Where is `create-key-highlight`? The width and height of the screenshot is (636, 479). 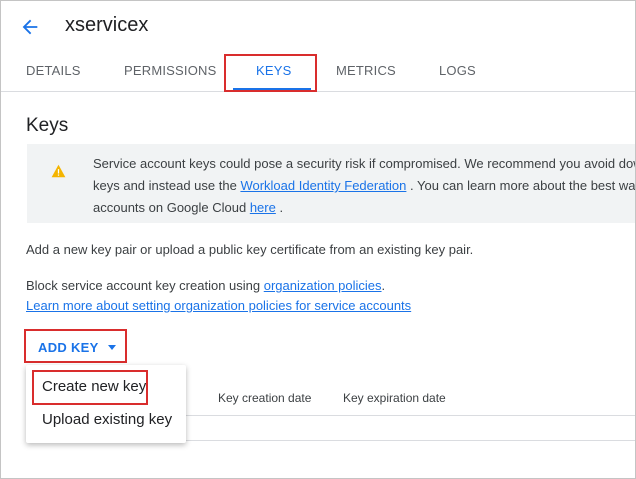
create-key-highlight is located at coordinates (90, 387).